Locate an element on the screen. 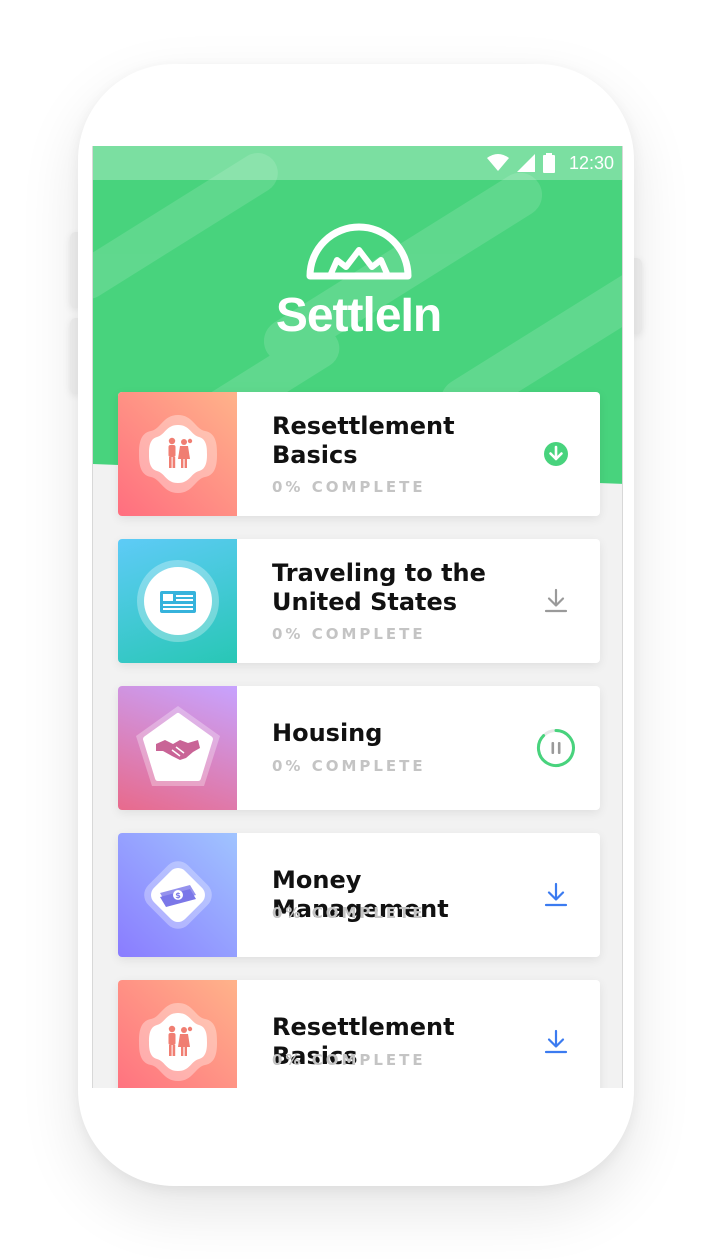 This screenshot has height=1259, width=712. passport-icon is located at coordinates (177, 601).